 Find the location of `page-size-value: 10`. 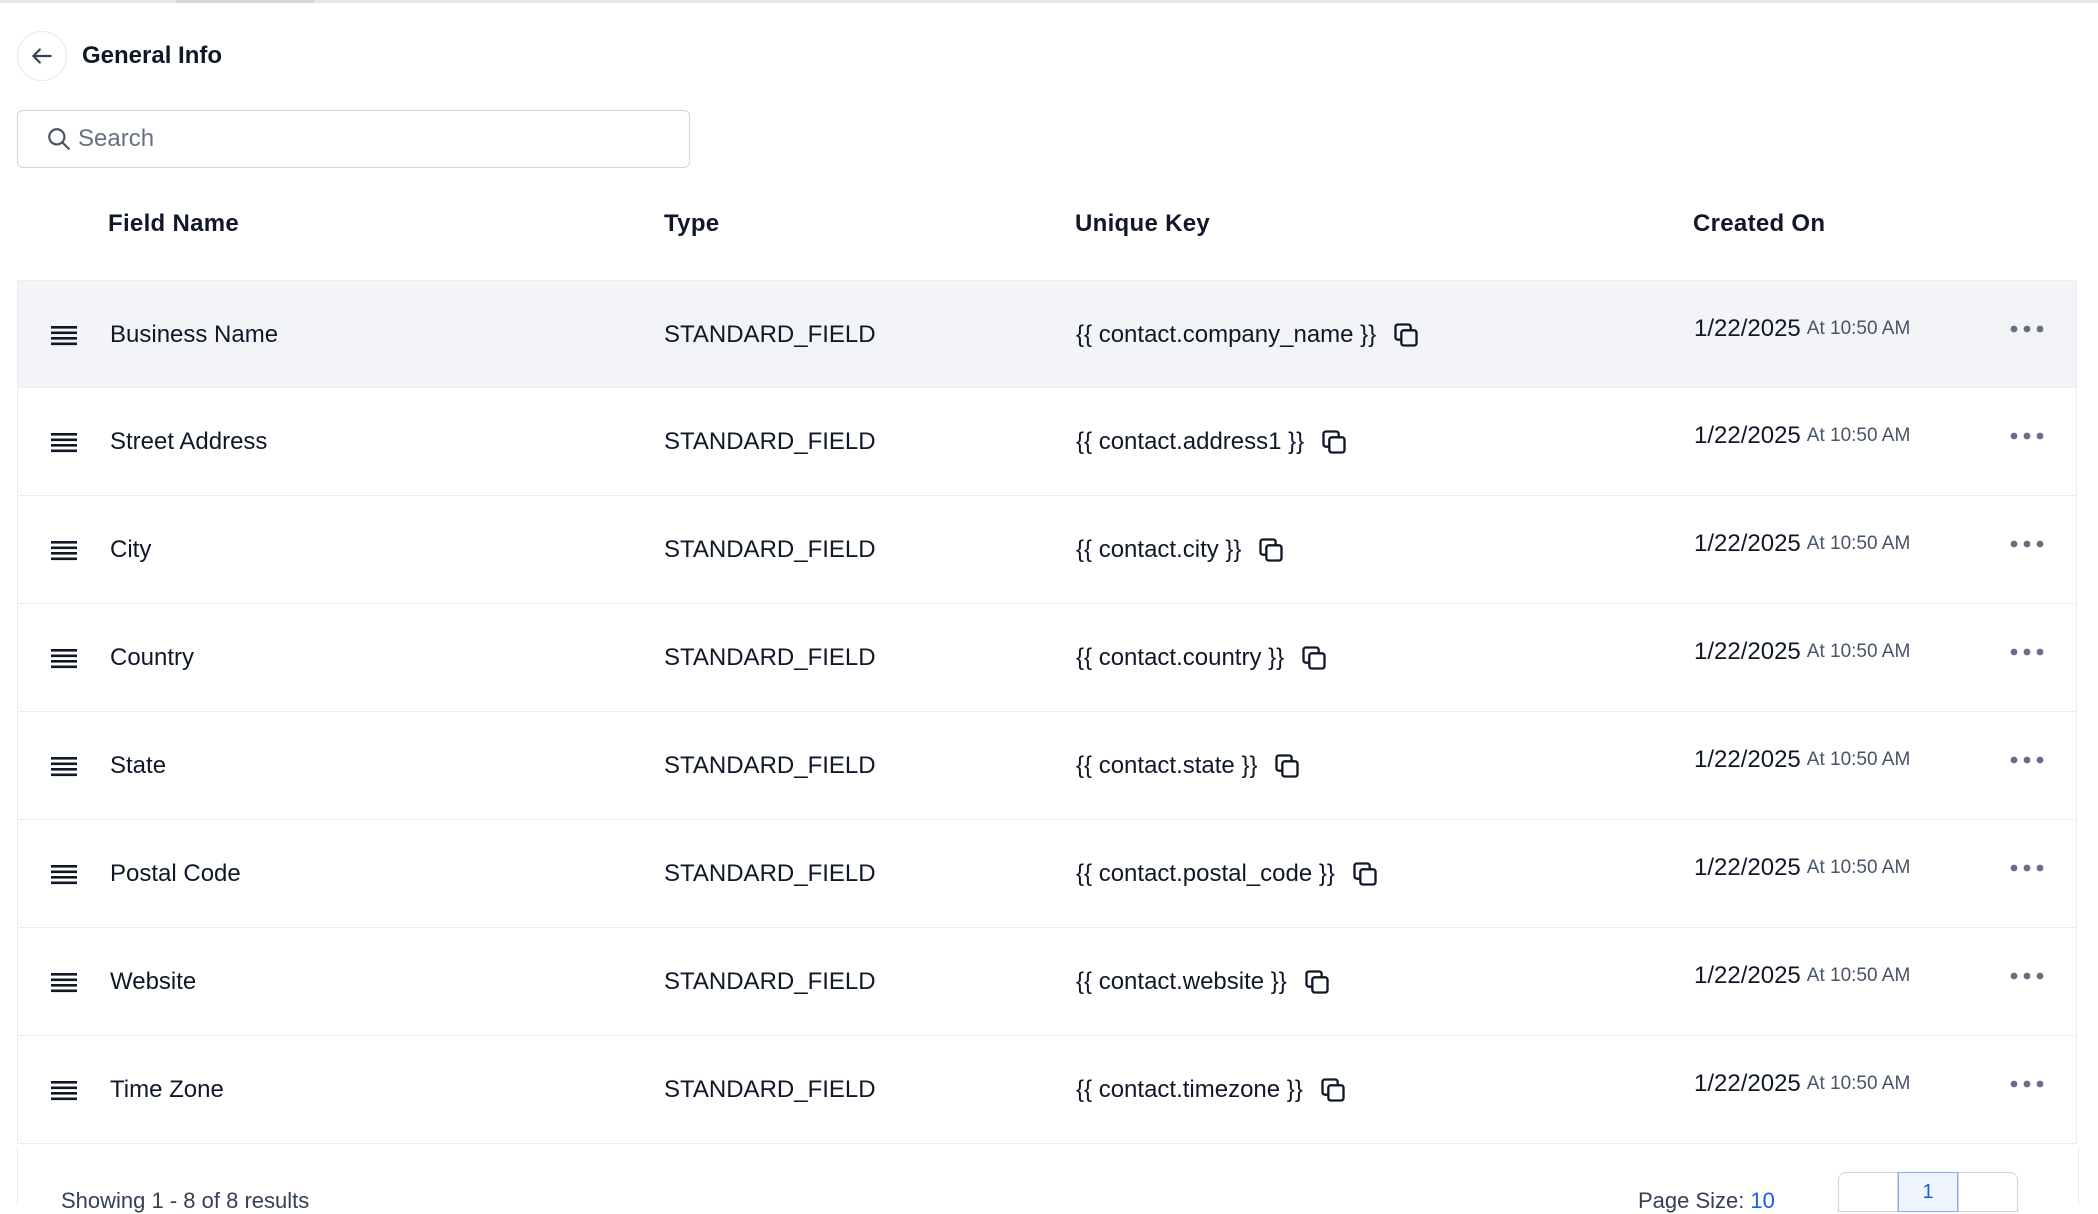

page-size-value: 10 is located at coordinates (1762, 1200).